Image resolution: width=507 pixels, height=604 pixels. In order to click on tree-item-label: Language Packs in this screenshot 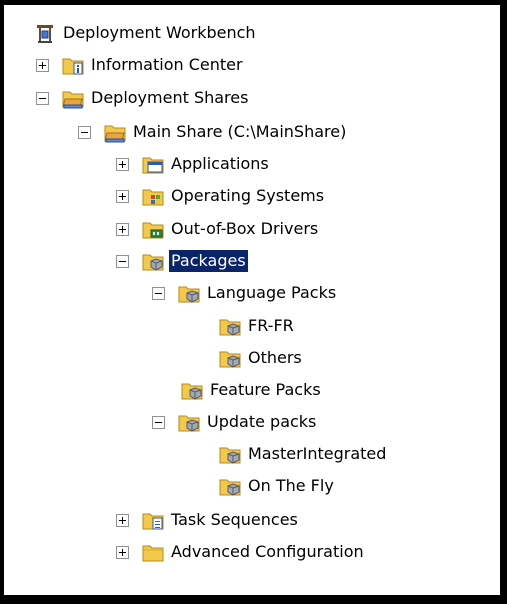, I will do `click(272, 292)`.